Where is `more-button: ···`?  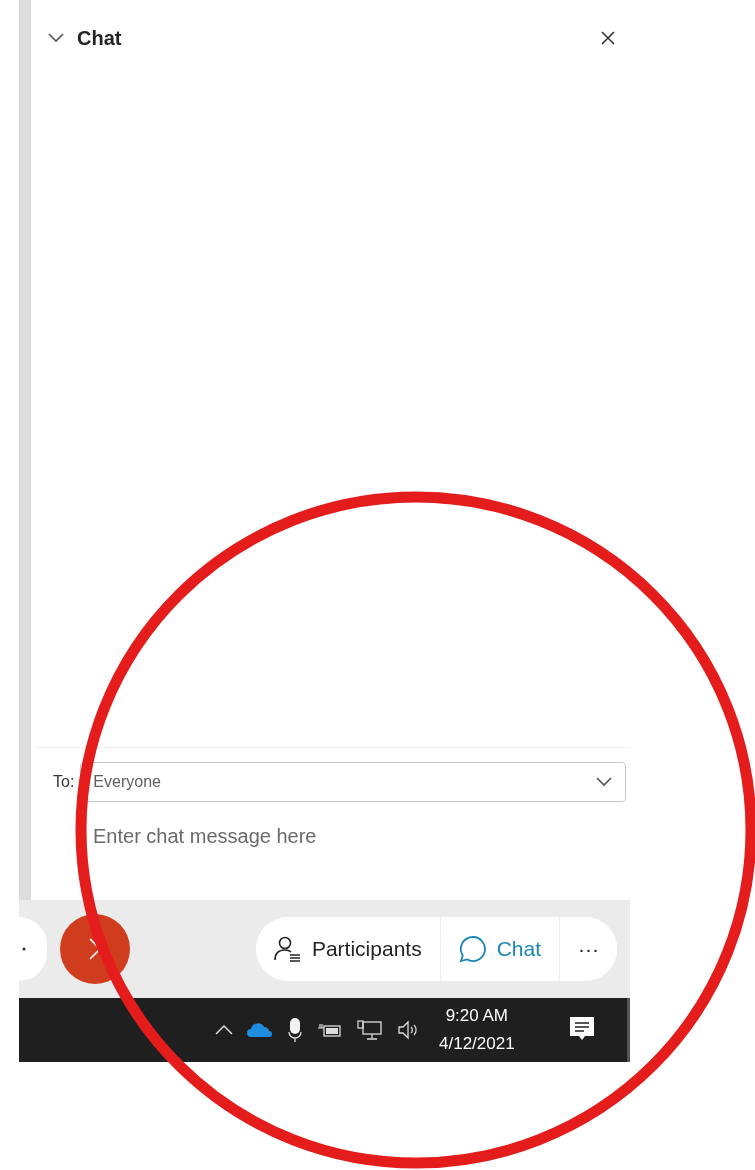 more-button: ··· is located at coordinates (588, 949).